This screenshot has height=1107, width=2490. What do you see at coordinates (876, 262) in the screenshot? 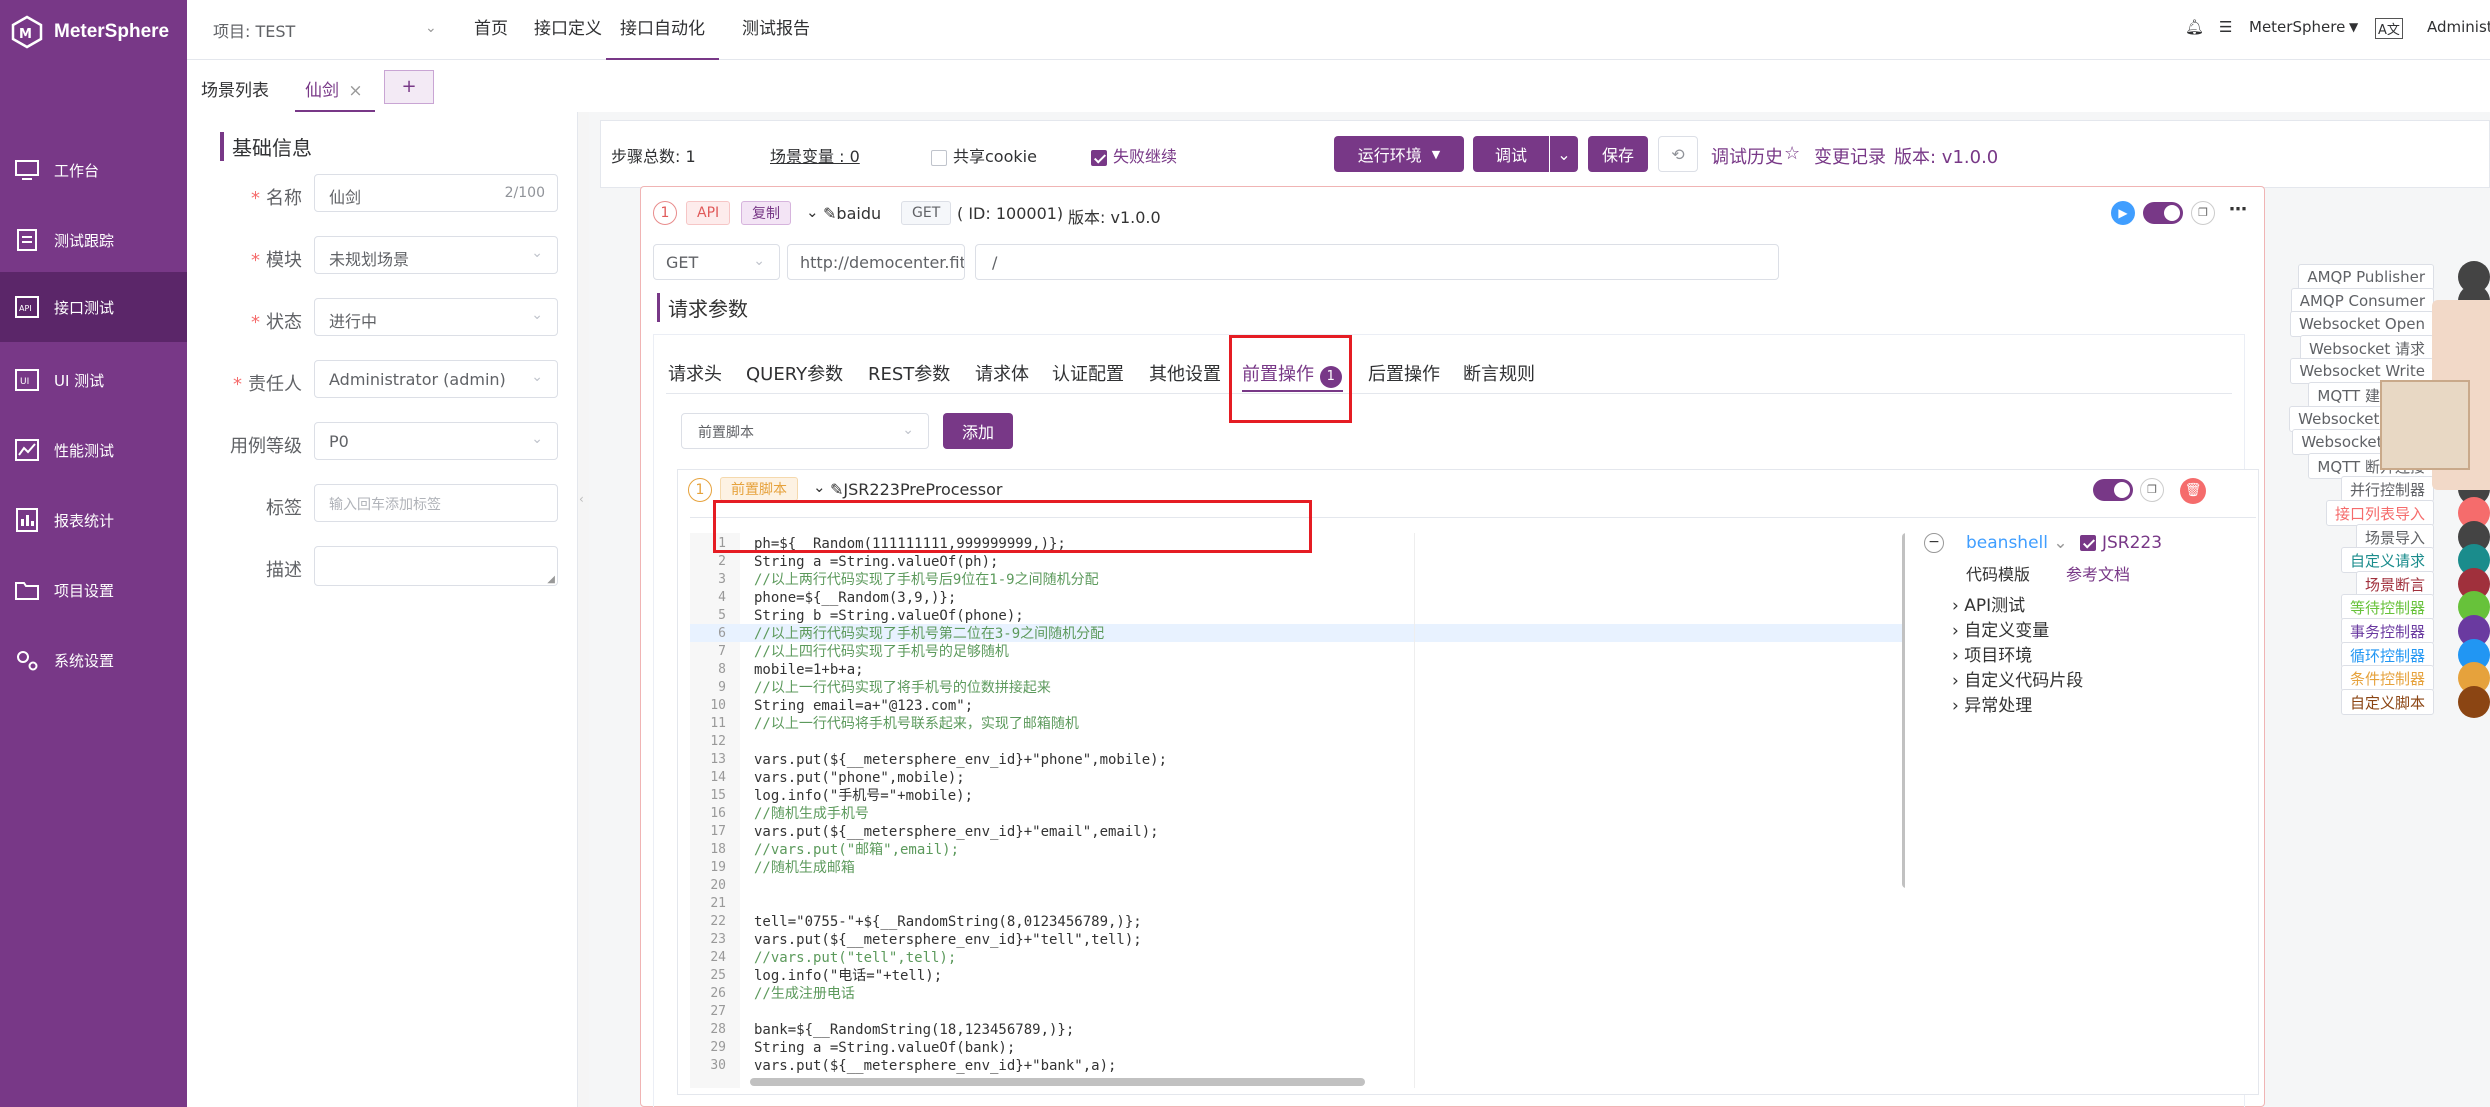
I see `url-input: http://democenter.fit2` at bounding box center [876, 262].